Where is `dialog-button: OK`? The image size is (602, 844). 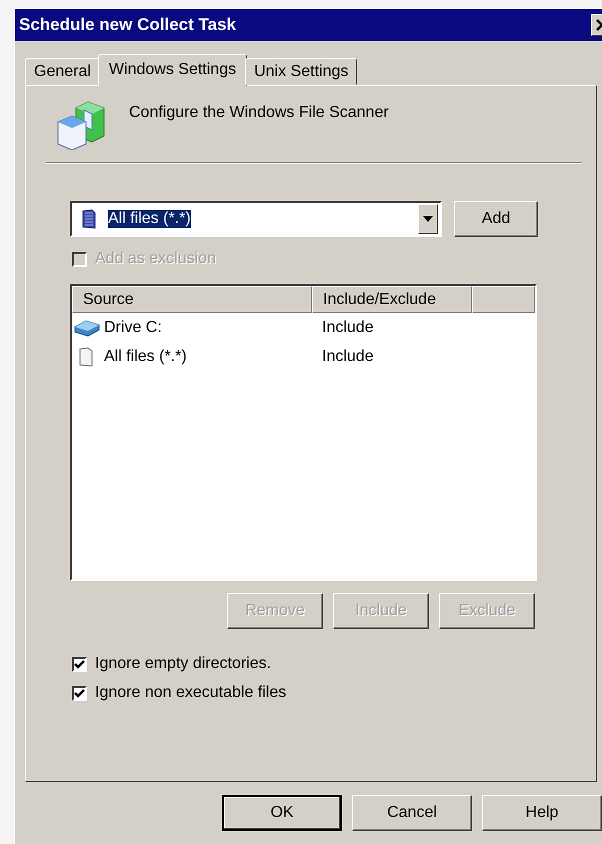
dialog-button: OK is located at coordinates (282, 813).